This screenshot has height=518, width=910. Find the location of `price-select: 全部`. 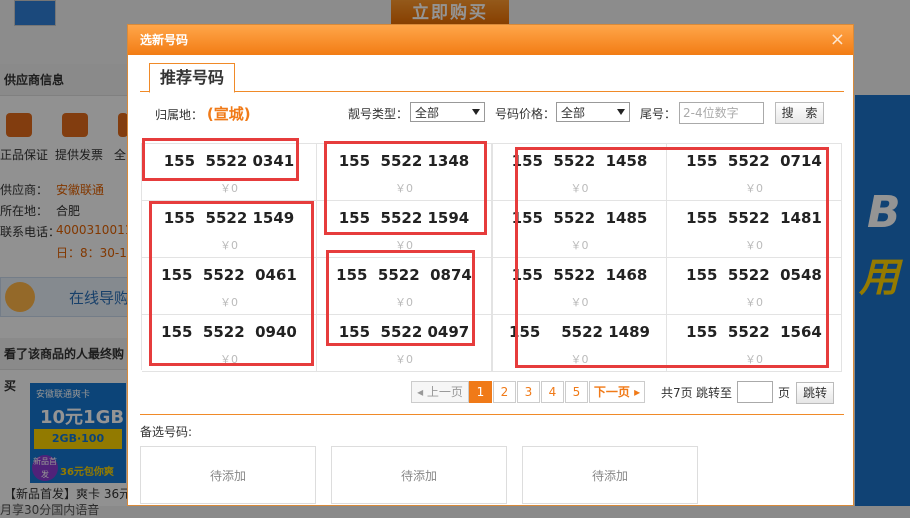

price-select: 全部 is located at coordinates (593, 112).